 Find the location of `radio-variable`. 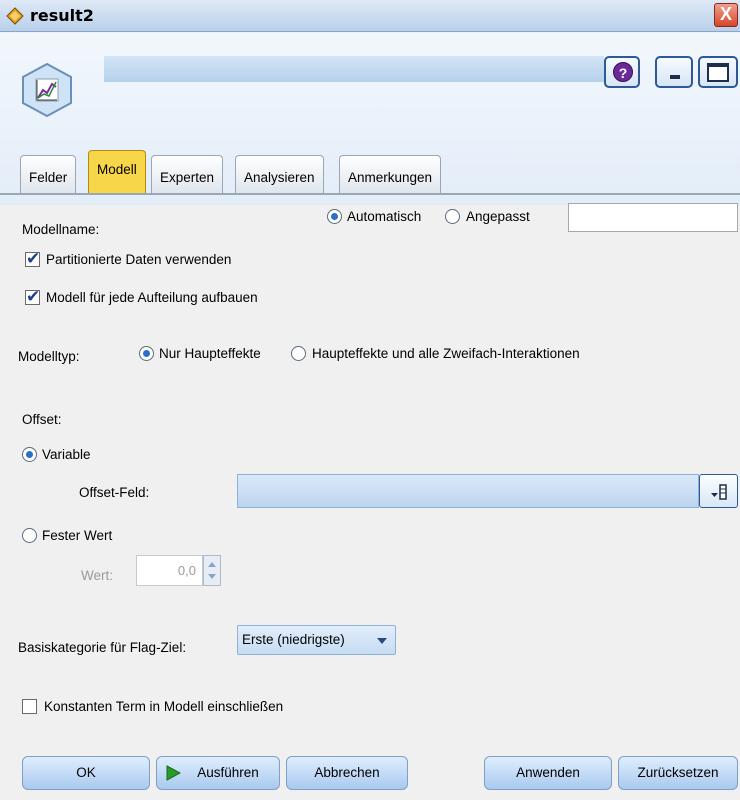

radio-variable is located at coordinates (29, 454).